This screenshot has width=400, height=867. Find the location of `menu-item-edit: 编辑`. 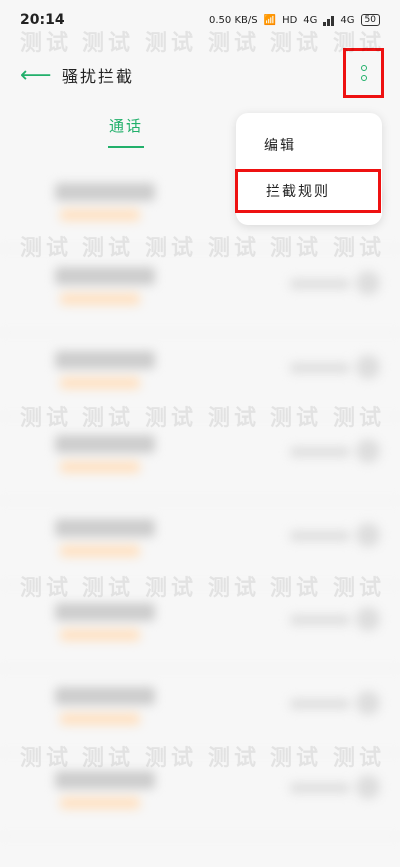

menu-item-edit: 编辑 is located at coordinates (309, 145).